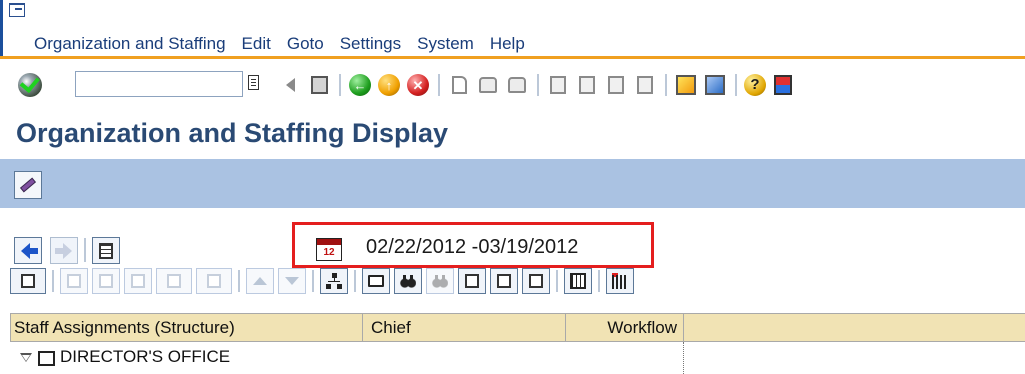 The width and height of the screenshot is (1025, 374). I want to click on copy-button, so click(74, 280).